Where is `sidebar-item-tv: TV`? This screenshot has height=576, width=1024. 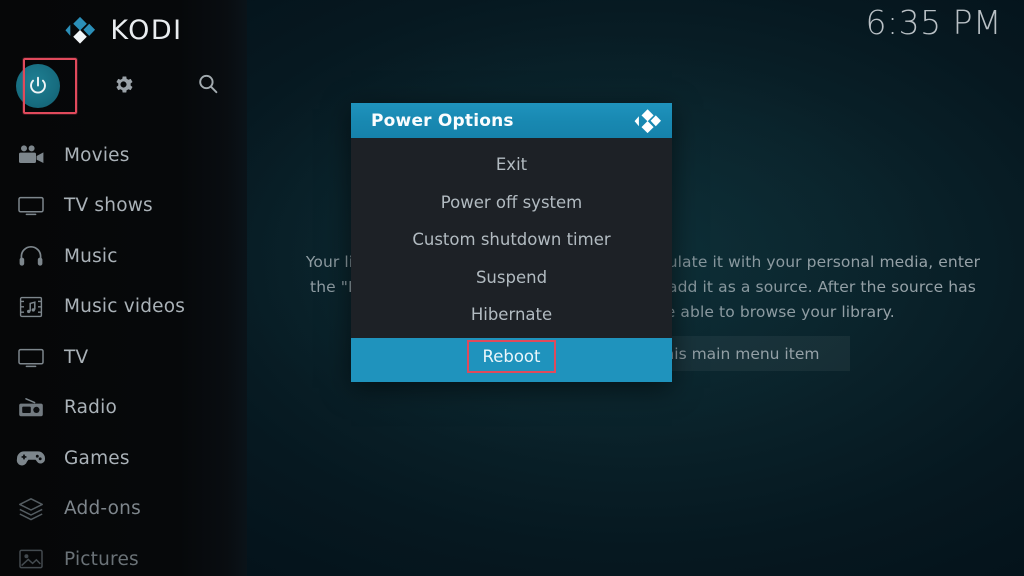
sidebar-item-tv: TV is located at coordinates (123, 357).